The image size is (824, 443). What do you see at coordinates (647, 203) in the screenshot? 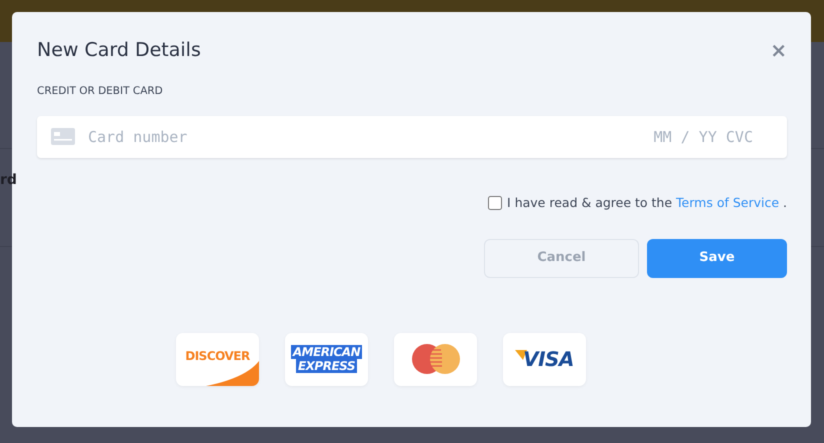
I see `agreement-text: I have read & agree to the Terms of Service .` at bounding box center [647, 203].